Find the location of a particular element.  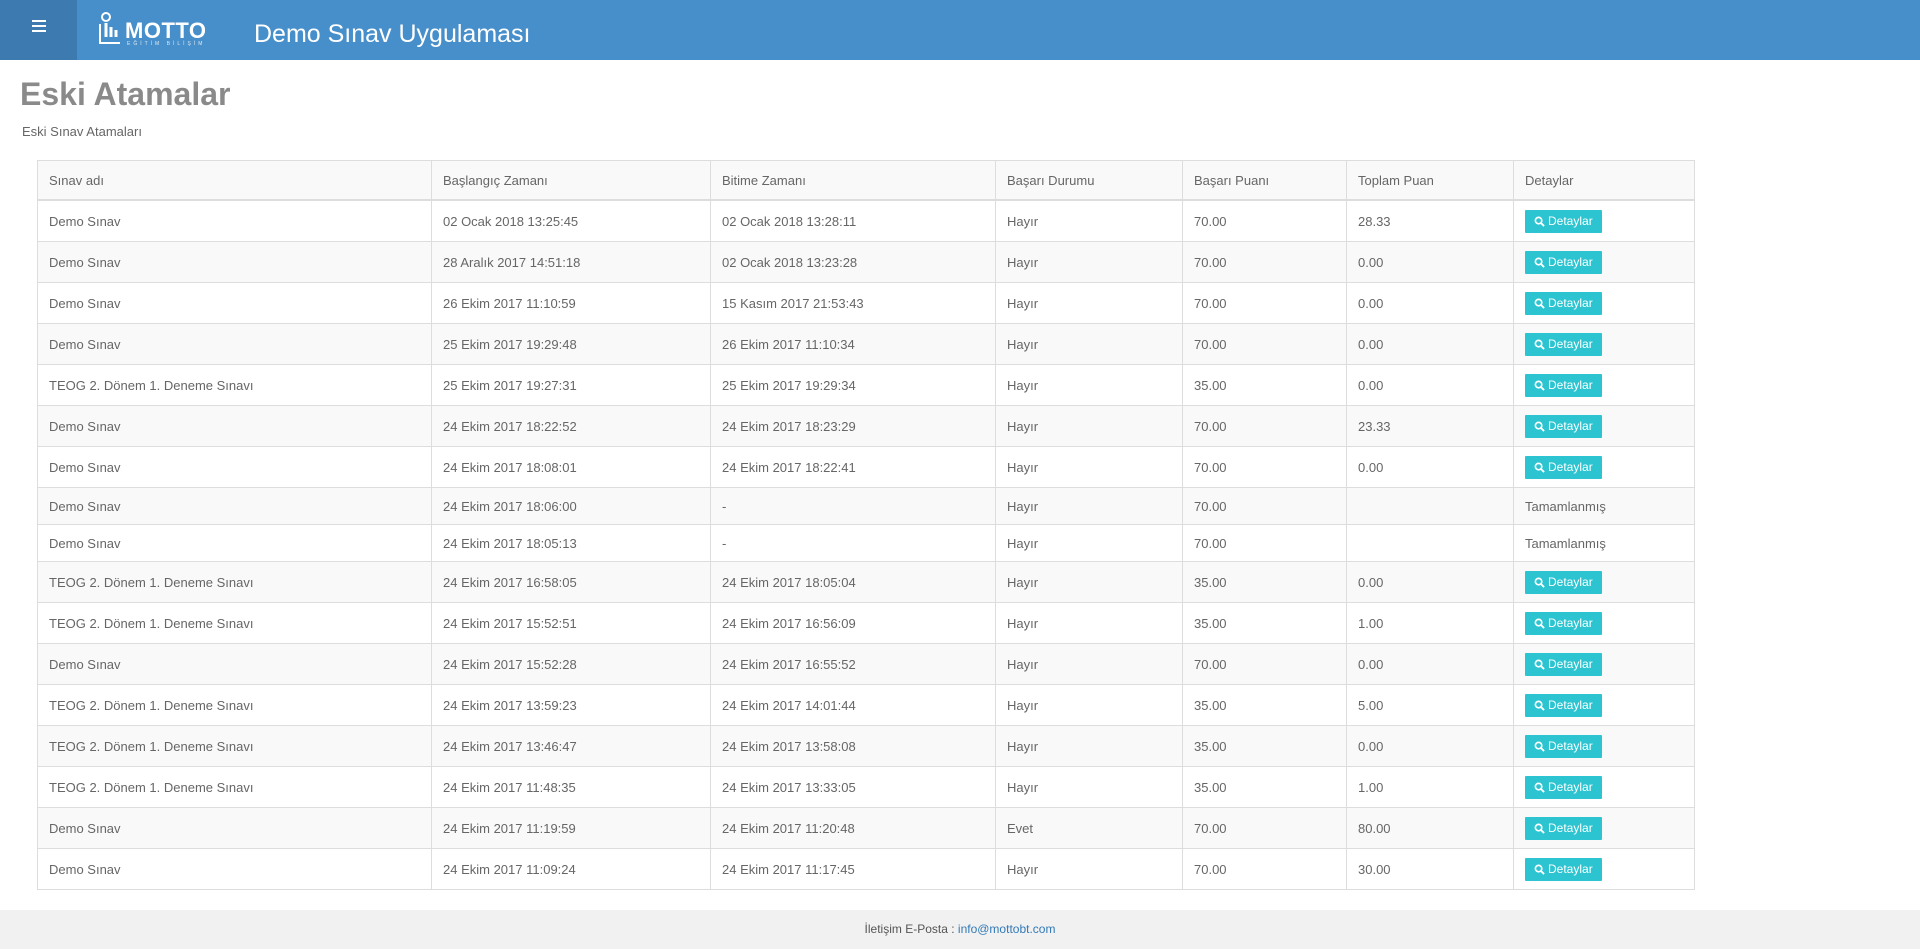

completed-status-text: Tamamlanmış is located at coordinates (1565, 506).